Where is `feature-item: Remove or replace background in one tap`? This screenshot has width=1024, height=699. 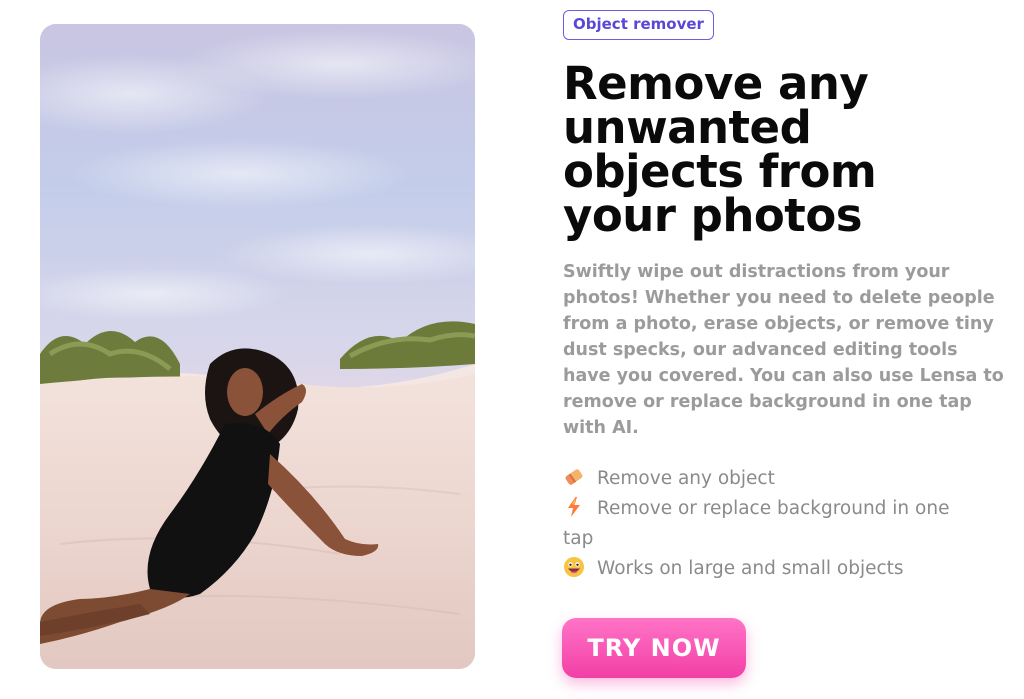 feature-item: Remove or replace background in one tap is located at coordinates (783, 524).